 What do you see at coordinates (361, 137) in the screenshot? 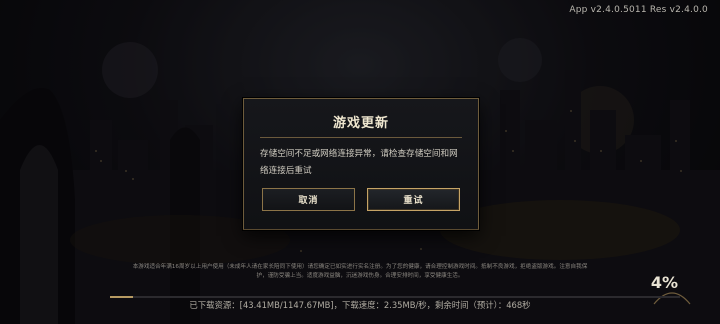
I see `title-divider` at bounding box center [361, 137].